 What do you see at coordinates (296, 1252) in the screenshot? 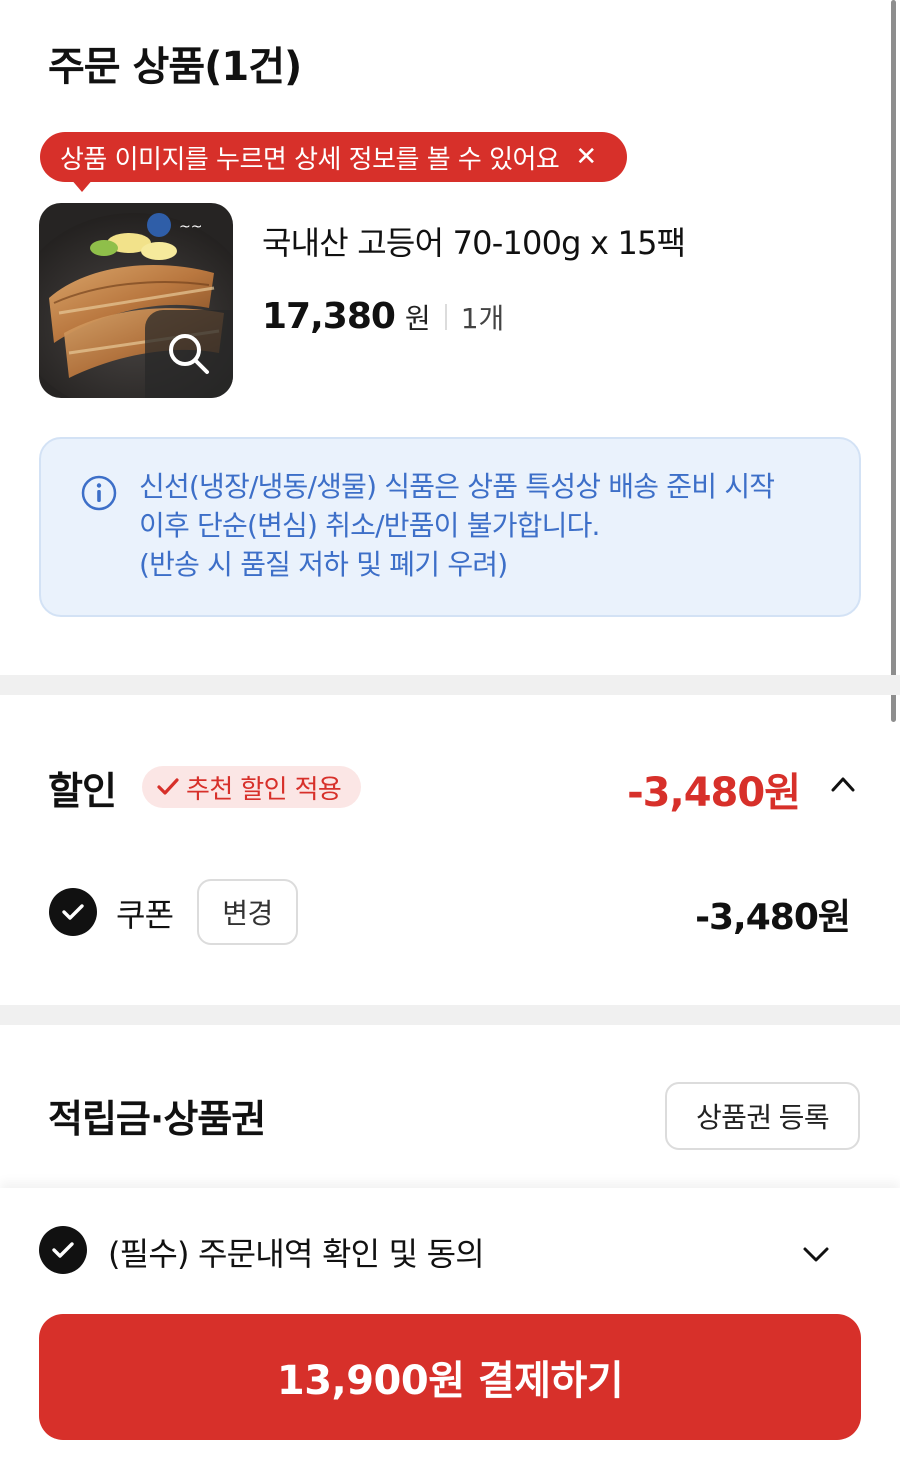
I see `agreement-label: (필수) 주문내역 확인 및 동의` at bounding box center [296, 1252].